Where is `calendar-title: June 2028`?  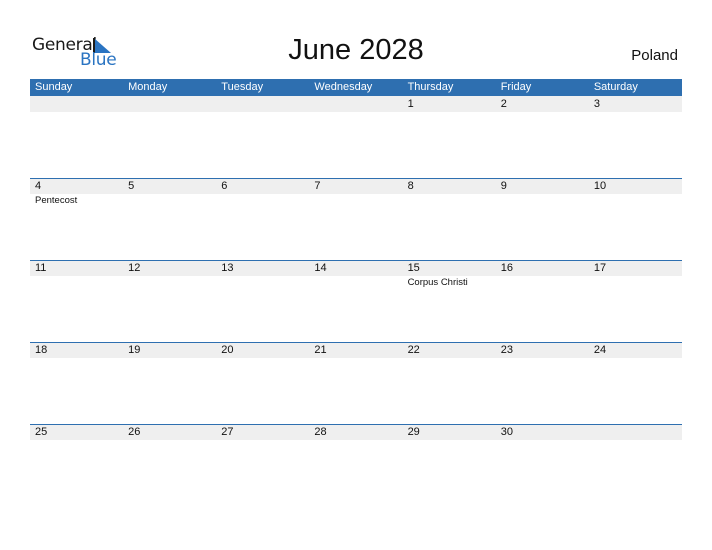
calendar-title: June 2028 is located at coordinates (356, 50).